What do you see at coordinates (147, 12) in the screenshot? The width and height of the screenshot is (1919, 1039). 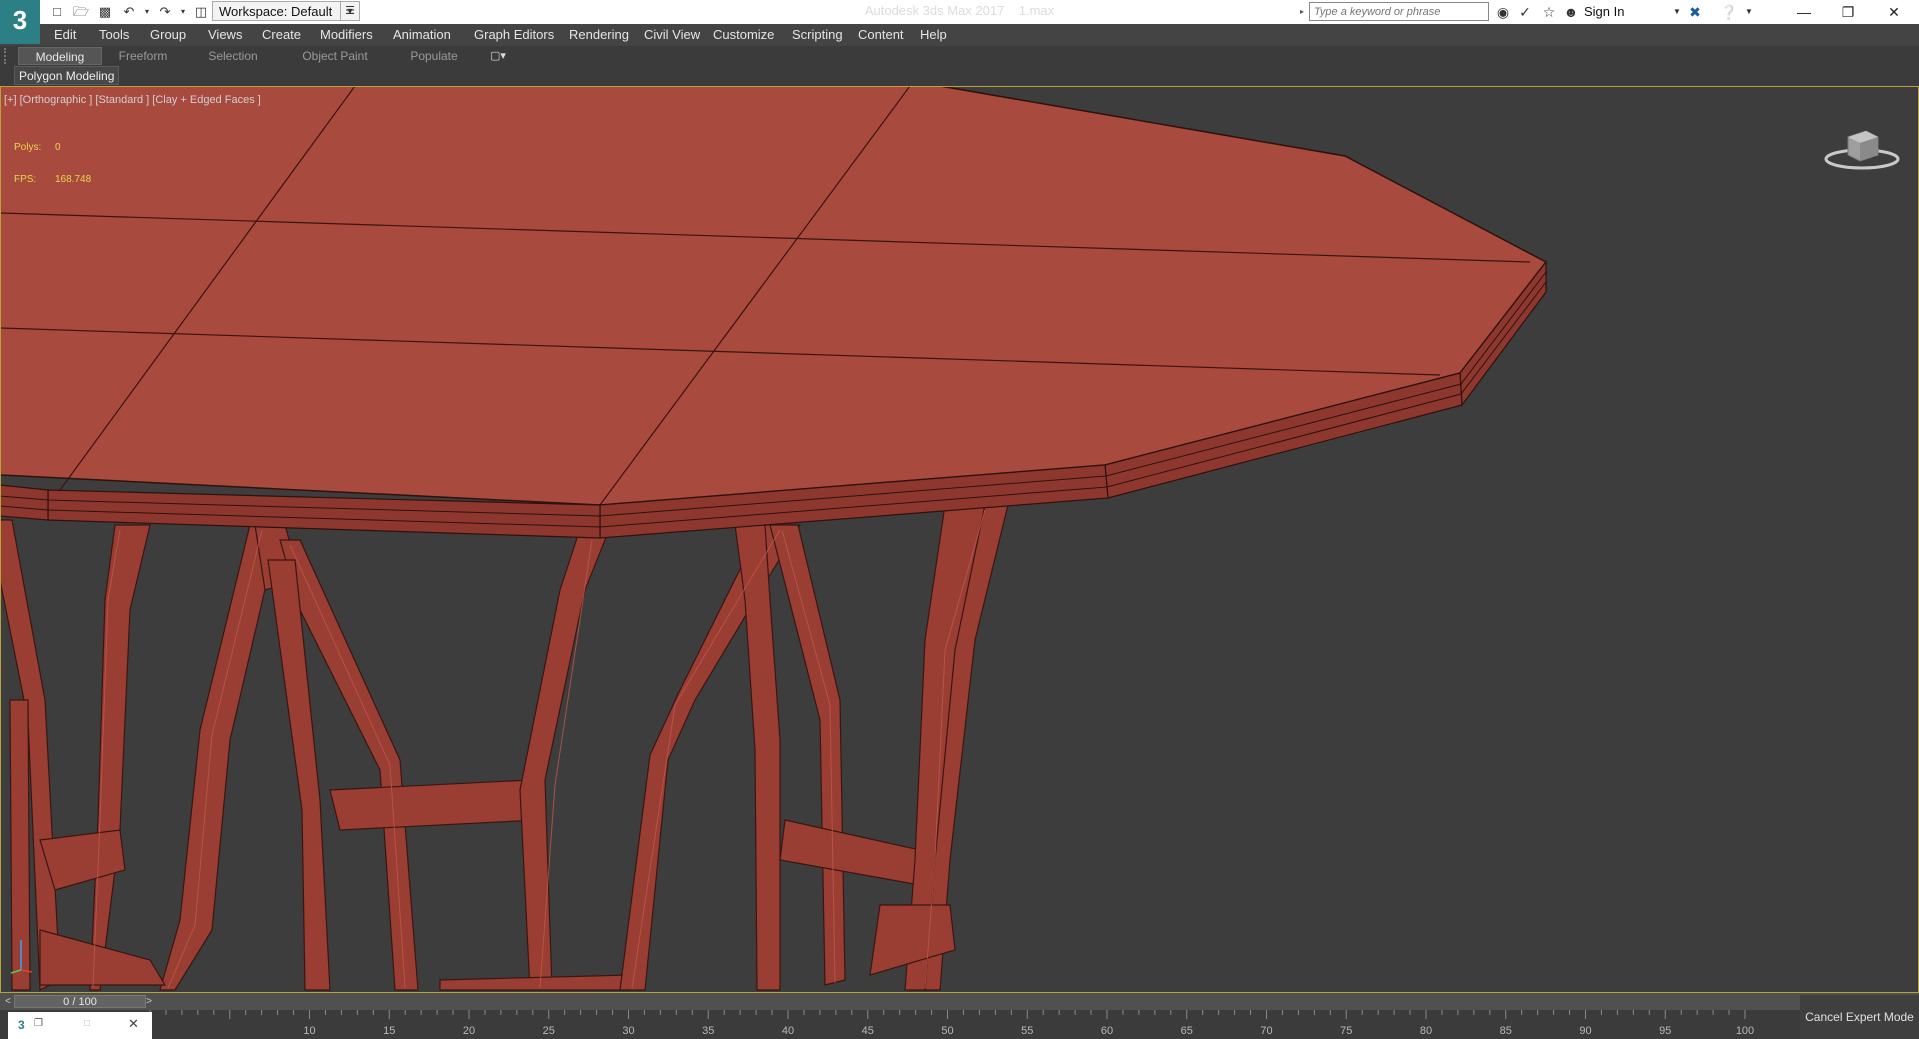 I see `undo-dropdown-icon: ▾` at bounding box center [147, 12].